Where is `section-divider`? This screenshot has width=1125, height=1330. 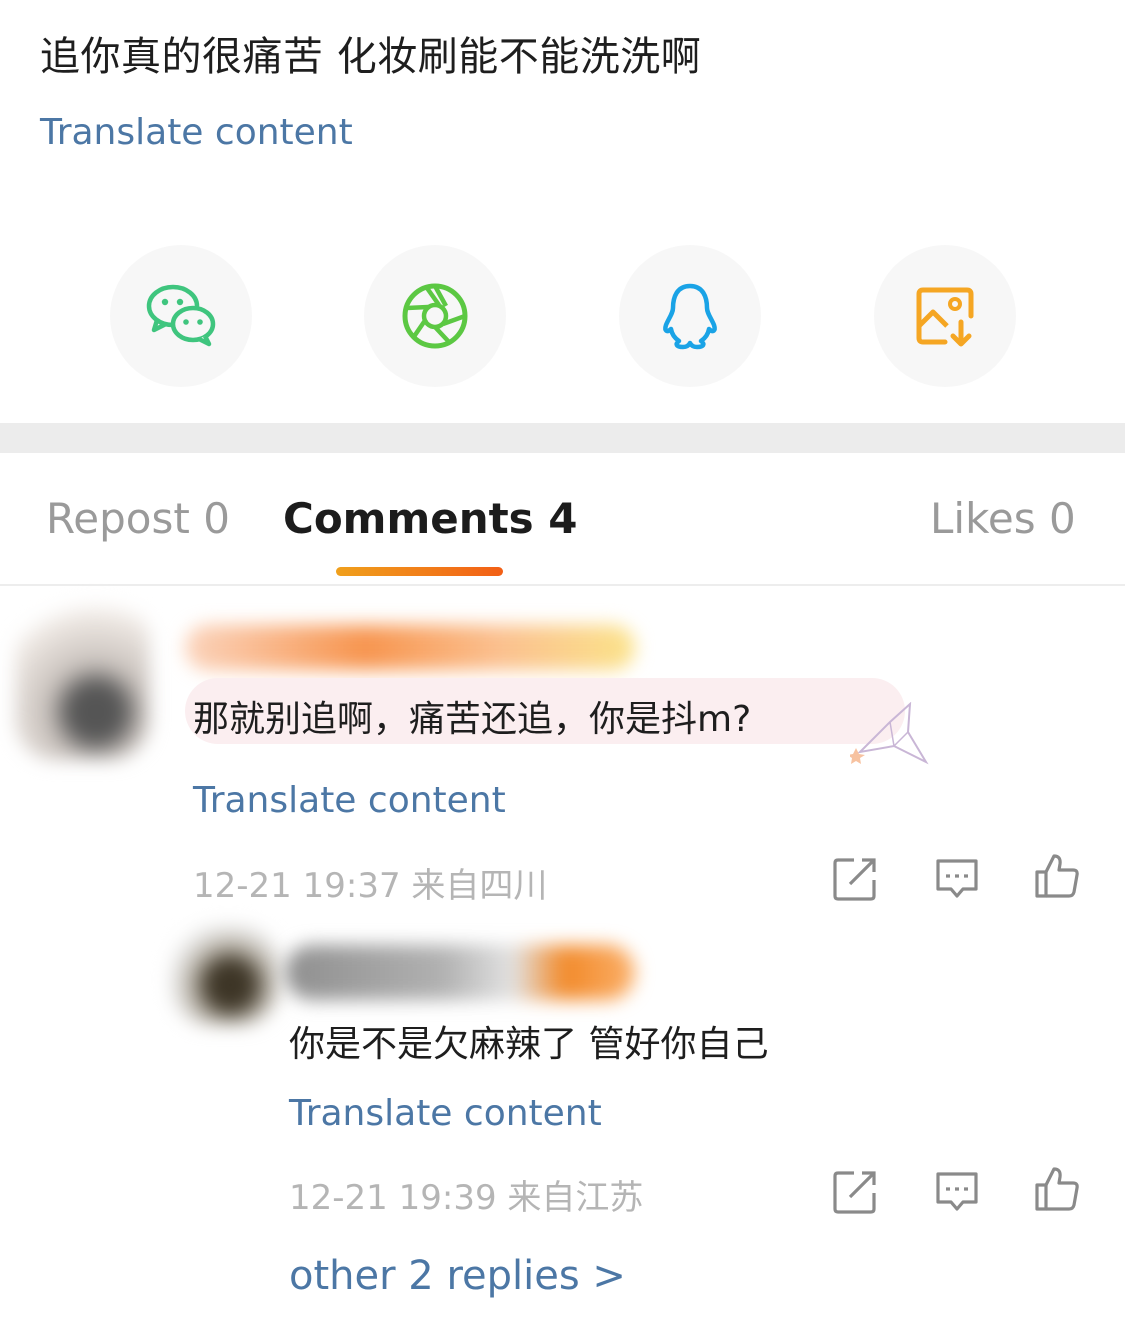
section-divider is located at coordinates (562, 438).